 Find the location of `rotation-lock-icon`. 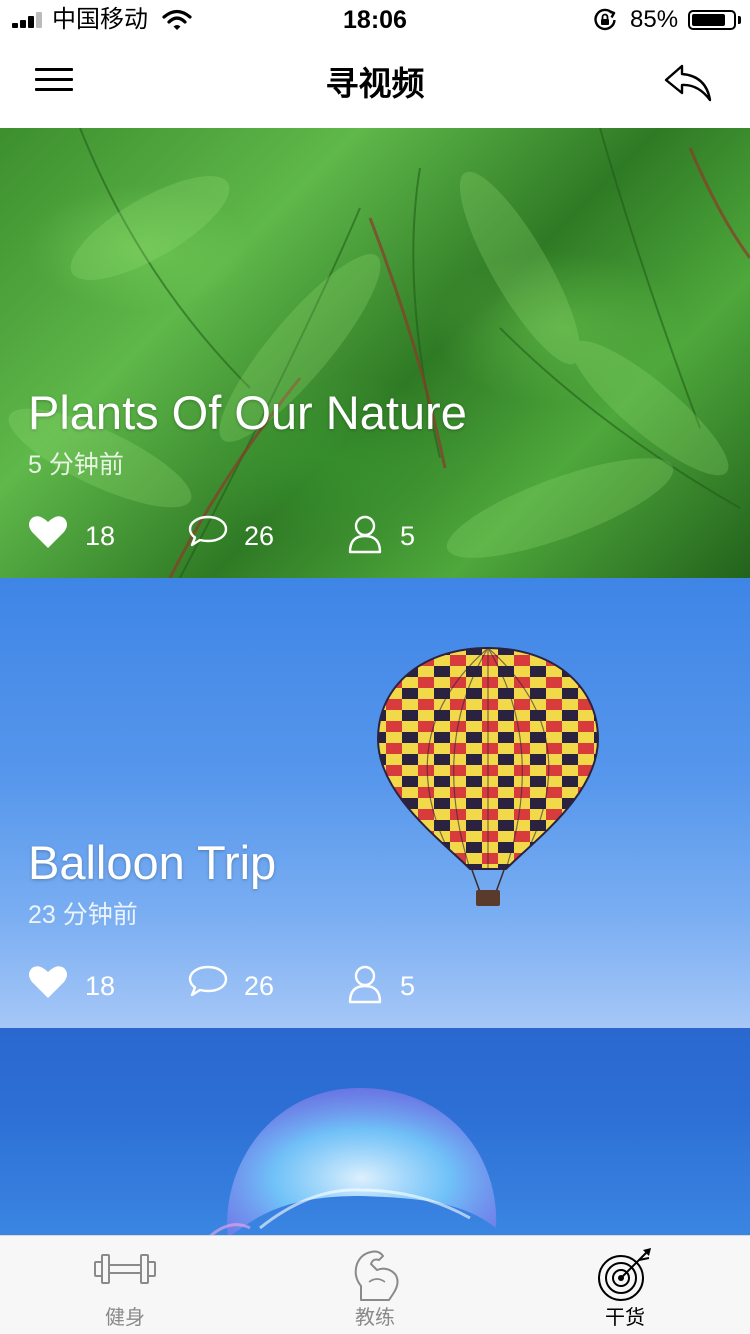

rotation-lock-icon is located at coordinates (605, 19).